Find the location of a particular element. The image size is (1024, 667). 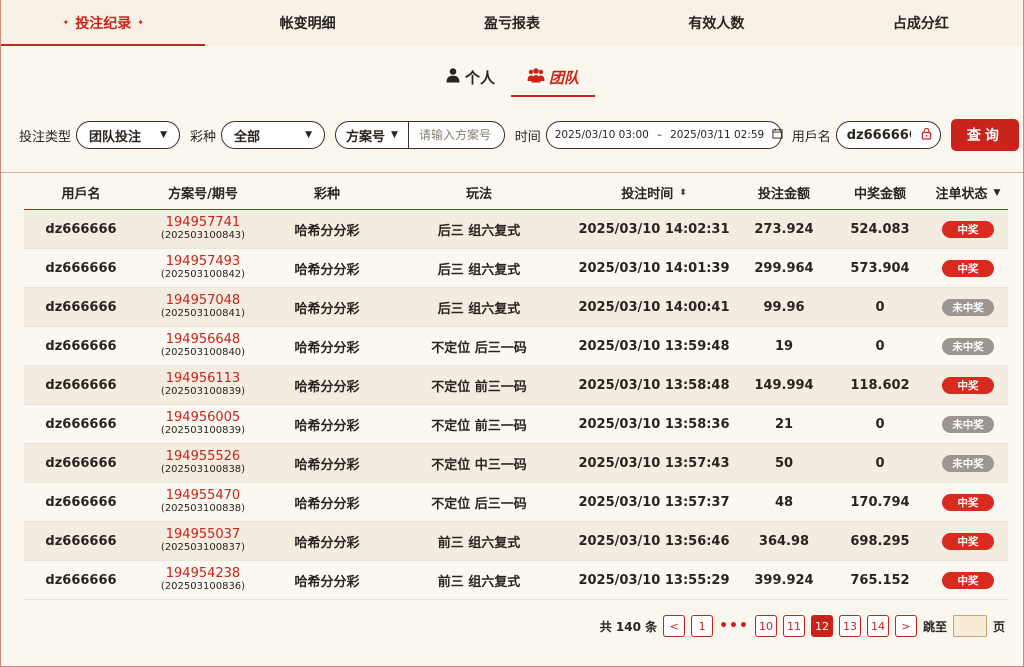

cell-plan-period: 194955470 (202503100838) is located at coordinates (203, 502).